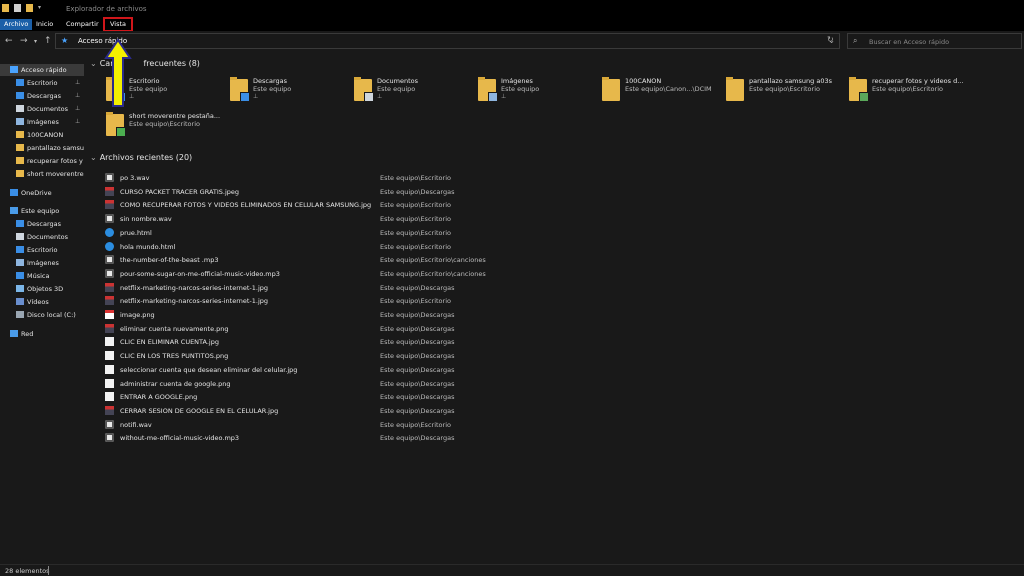 This screenshot has width=1024, height=576. Describe the element at coordinates (17, 8) in the screenshot. I see `properties-icon` at that location.